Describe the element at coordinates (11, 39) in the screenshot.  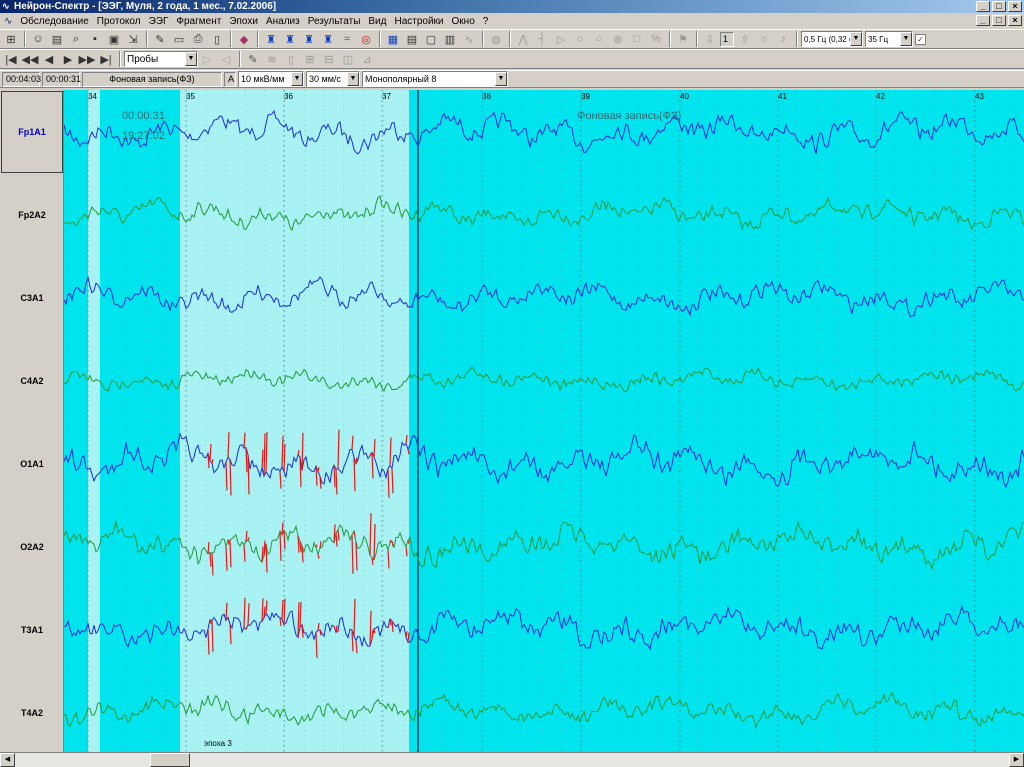
I see `tree-icon: ⊞` at that location.